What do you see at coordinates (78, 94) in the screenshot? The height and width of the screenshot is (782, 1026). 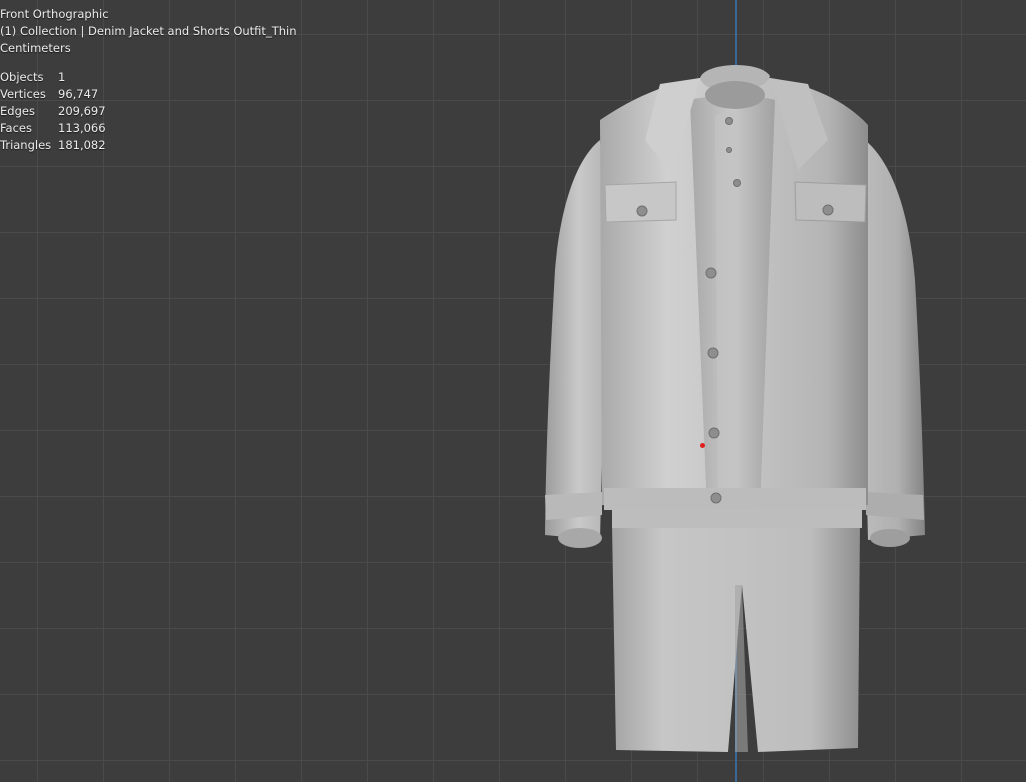 I see `stat-value: 96,747` at bounding box center [78, 94].